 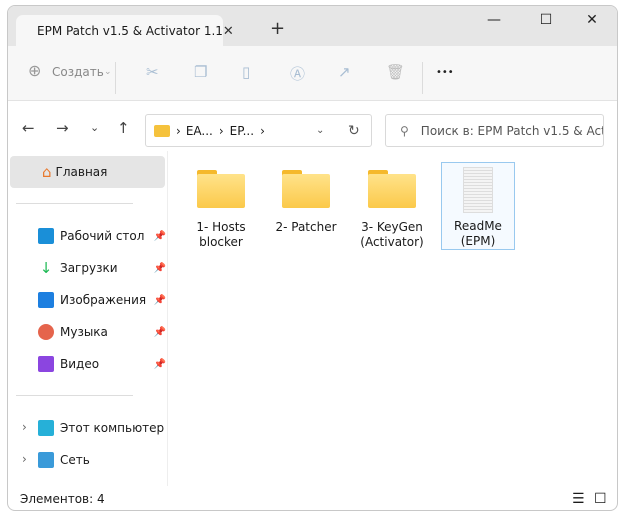 I want to click on share-icon: ↗, so click(x=344, y=72).